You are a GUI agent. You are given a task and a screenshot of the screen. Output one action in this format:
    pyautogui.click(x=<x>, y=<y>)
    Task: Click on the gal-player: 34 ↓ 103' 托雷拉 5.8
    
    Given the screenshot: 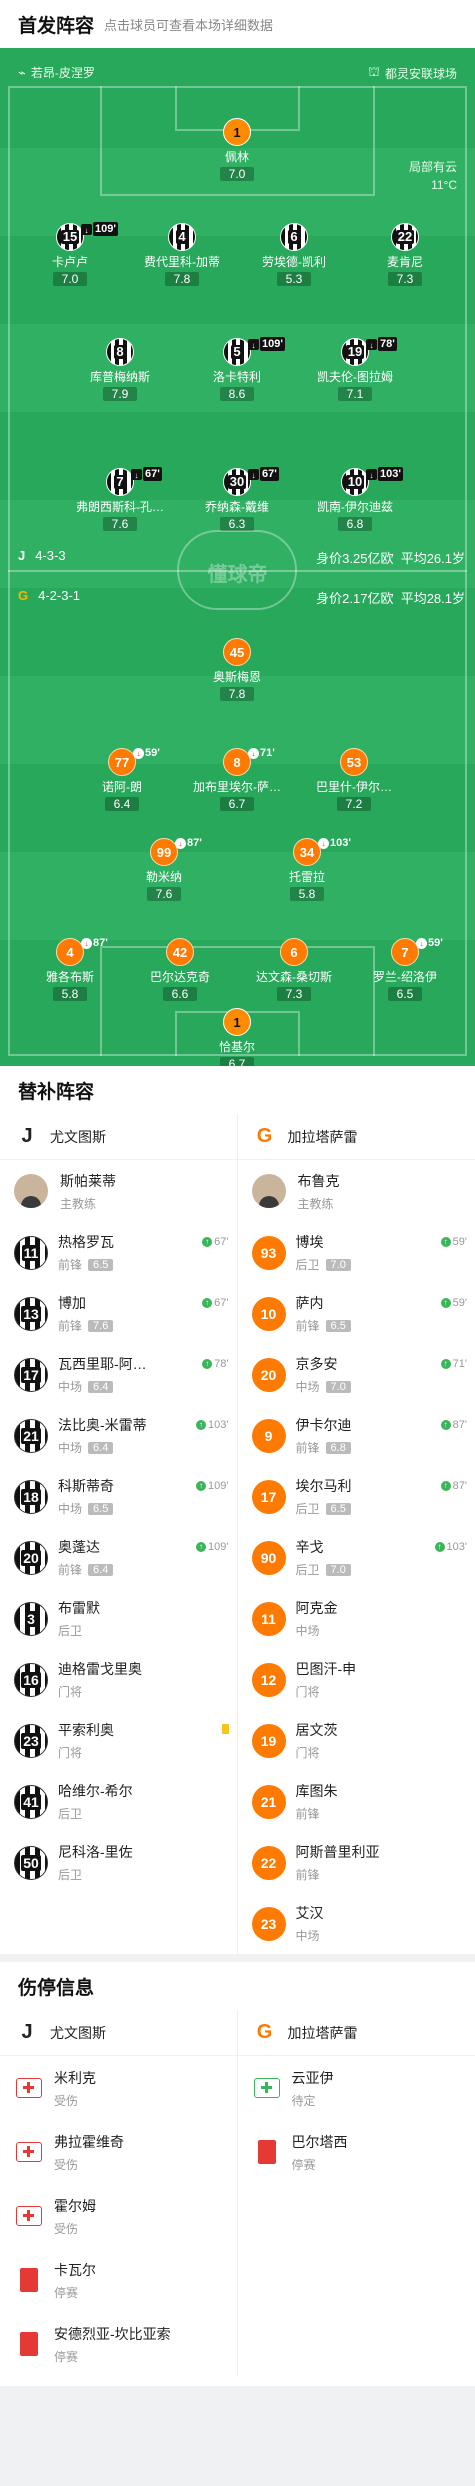 What is the action you would take?
    pyautogui.click(x=307, y=870)
    